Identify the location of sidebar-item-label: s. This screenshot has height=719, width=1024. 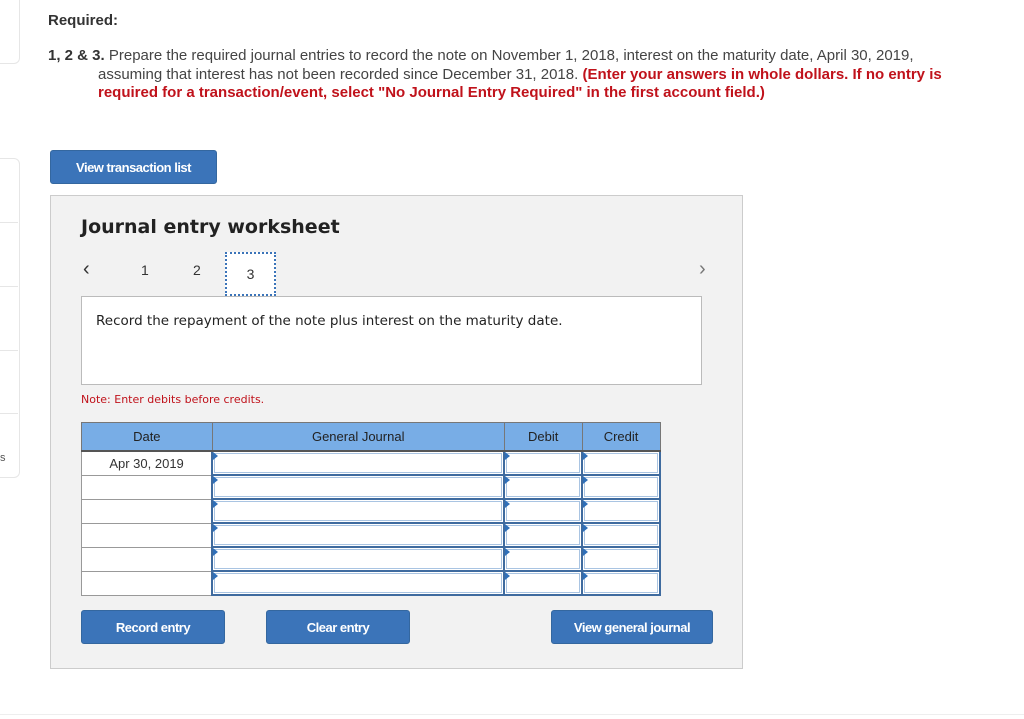
(3, 458).